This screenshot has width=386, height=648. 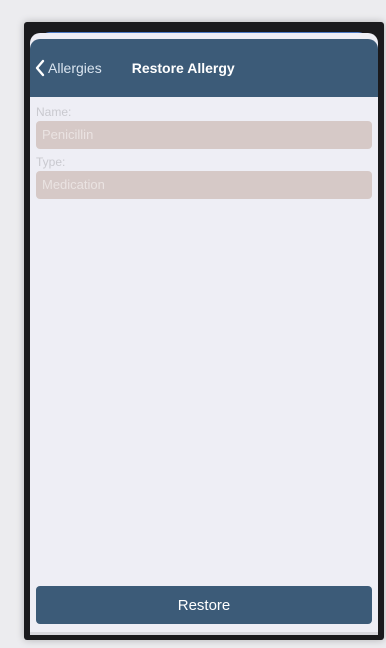 What do you see at coordinates (51, 162) in the screenshot?
I see `type-label: Type:` at bounding box center [51, 162].